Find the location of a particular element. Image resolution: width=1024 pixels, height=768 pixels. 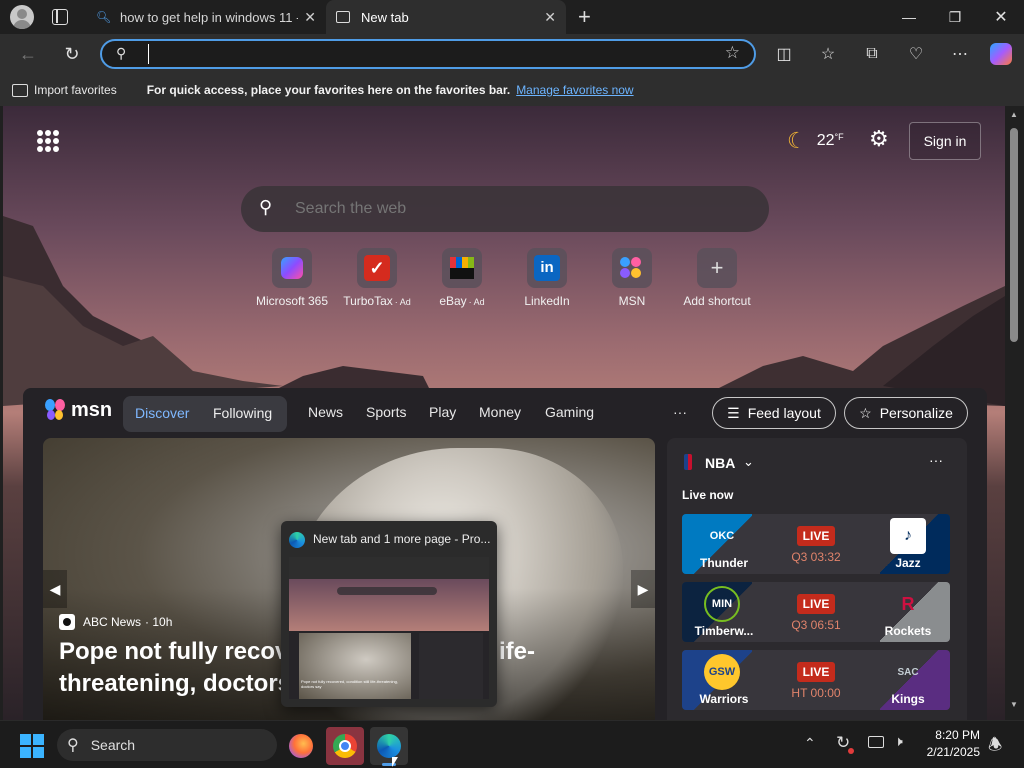

thunder-logo: OKC is located at coordinates (722, 536).